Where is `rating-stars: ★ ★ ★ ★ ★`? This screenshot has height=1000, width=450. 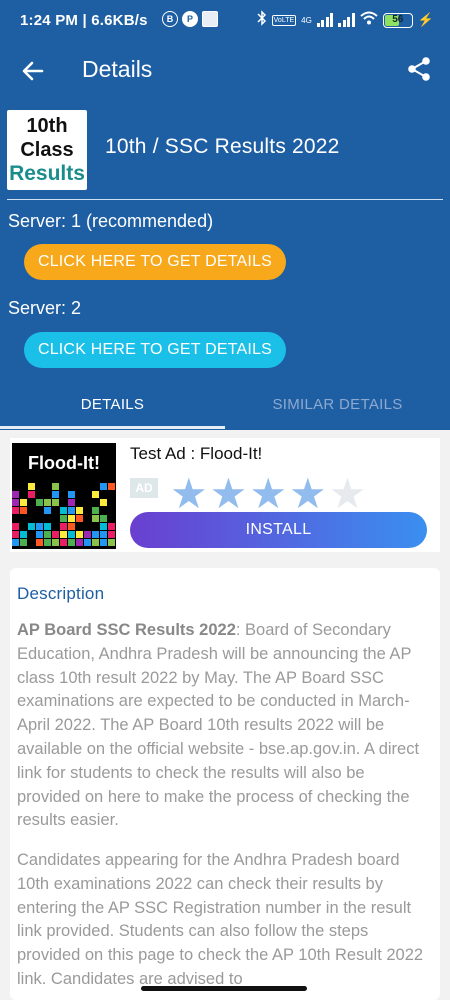 rating-stars: ★ ★ ★ ★ ★ is located at coordinates (268, 493).